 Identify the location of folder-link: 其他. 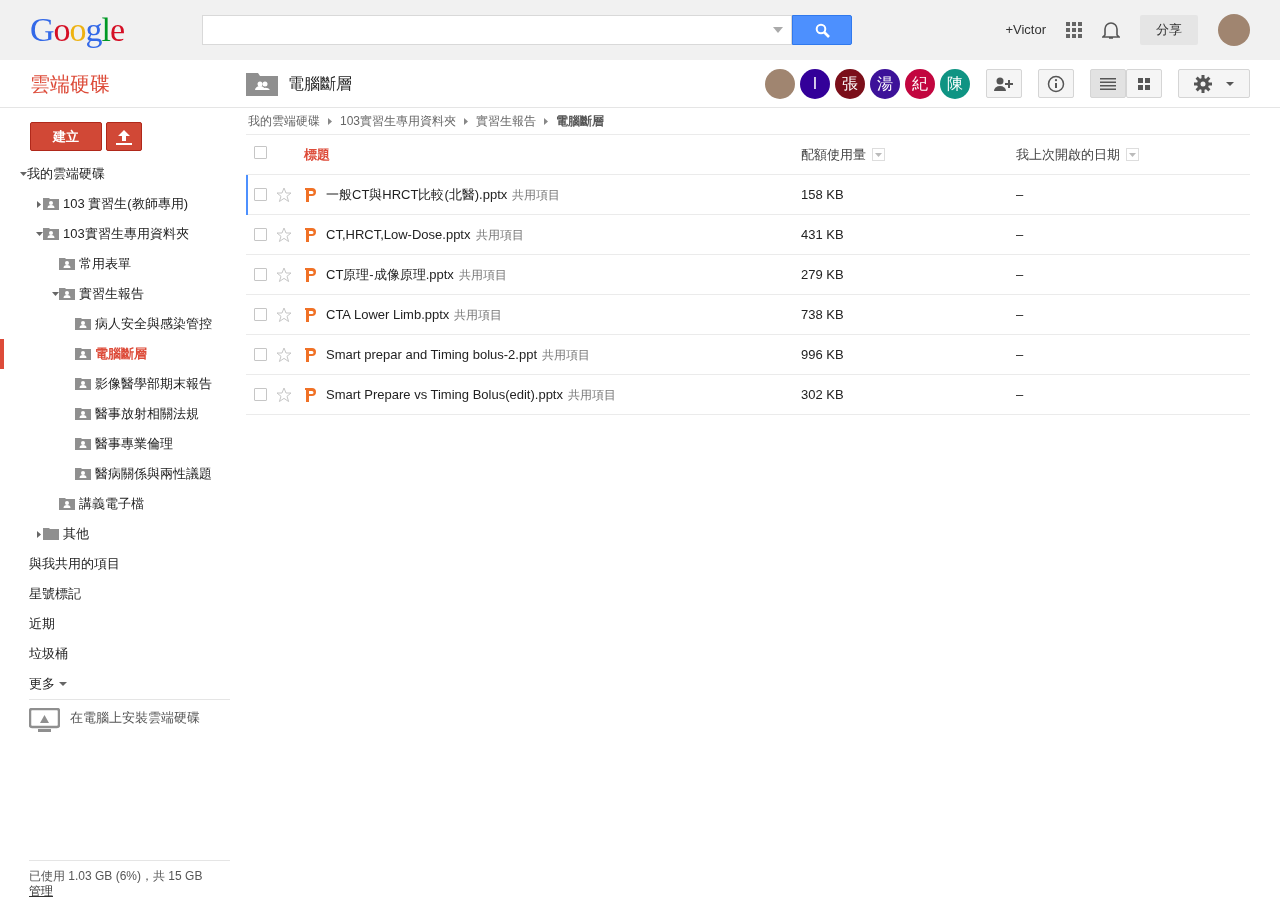
(76, 534).